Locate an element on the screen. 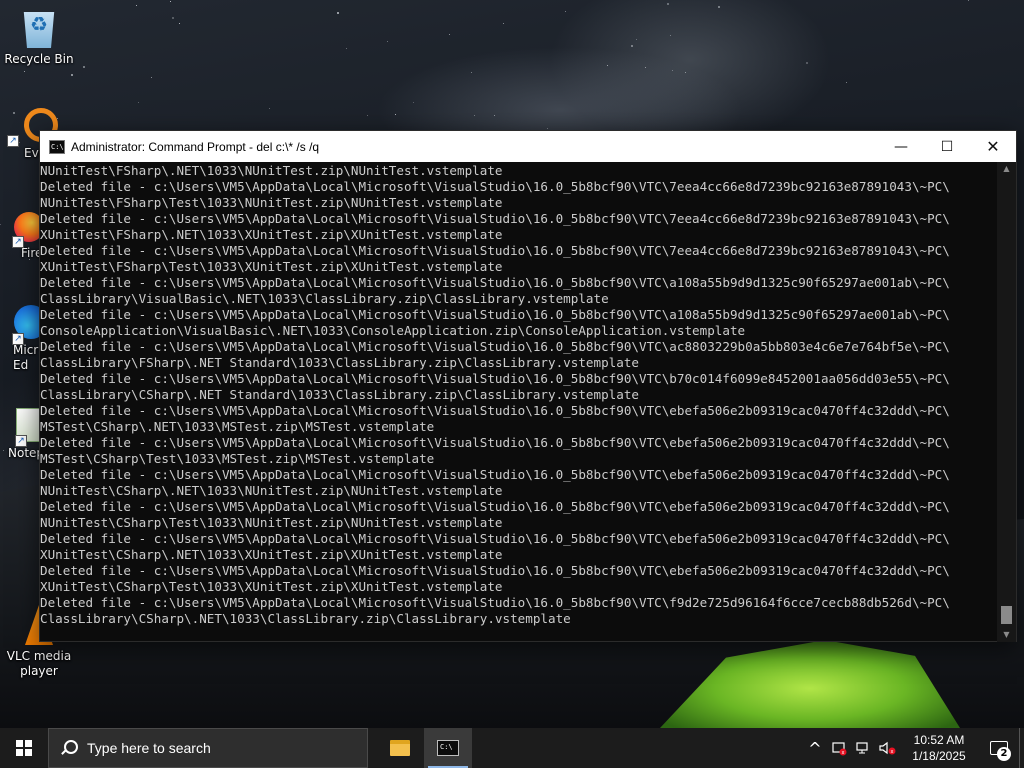 The image size is (1024, 768). system-tray: ^ x x 10:52 AM 1/18/2025 2 is located at coordinates (913, 748).